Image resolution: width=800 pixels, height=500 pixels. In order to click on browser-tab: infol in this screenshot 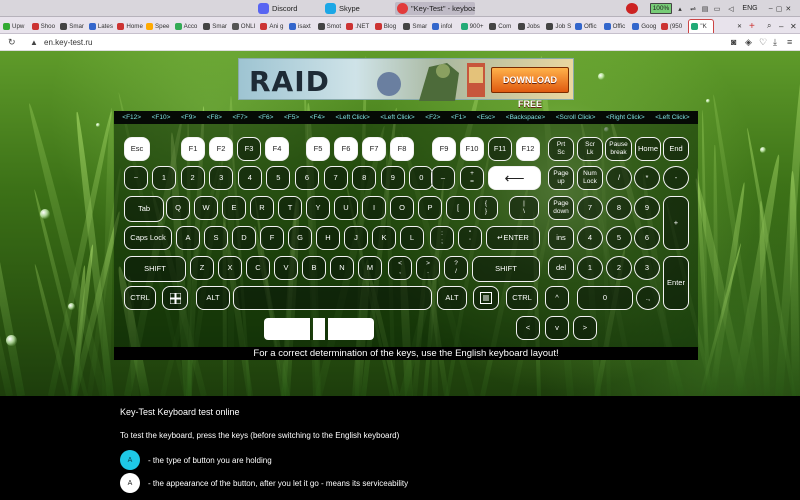, I will do `click(444, 26)`.